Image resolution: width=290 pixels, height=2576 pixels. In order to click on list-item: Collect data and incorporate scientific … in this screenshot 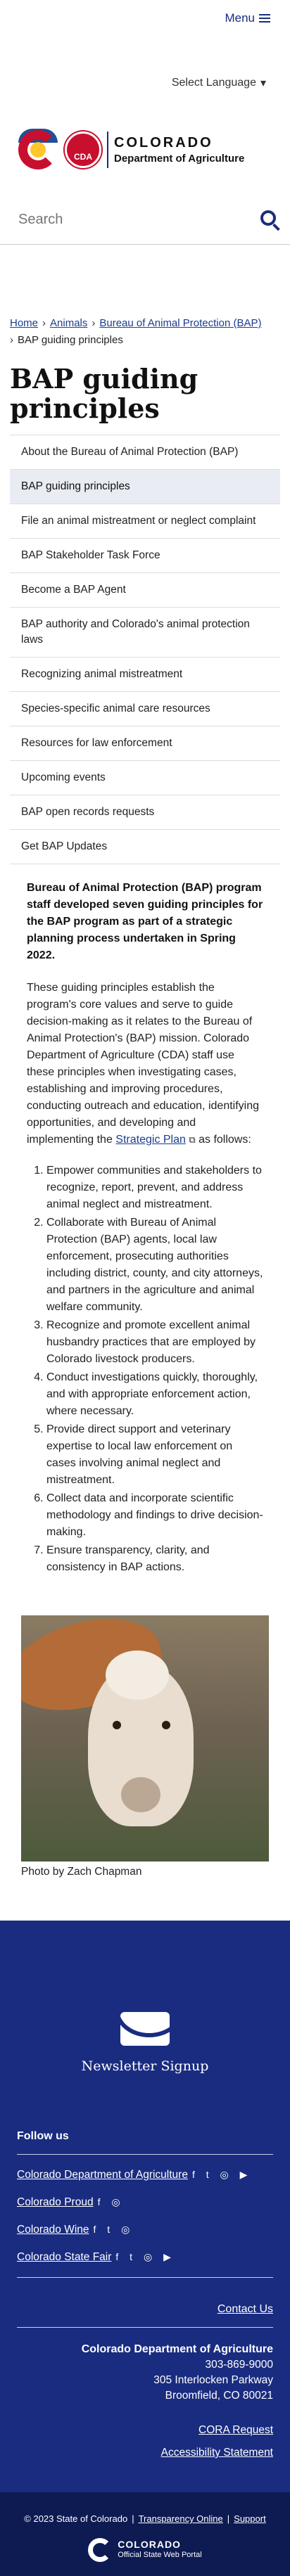, I will do `click(154, 1516)`.